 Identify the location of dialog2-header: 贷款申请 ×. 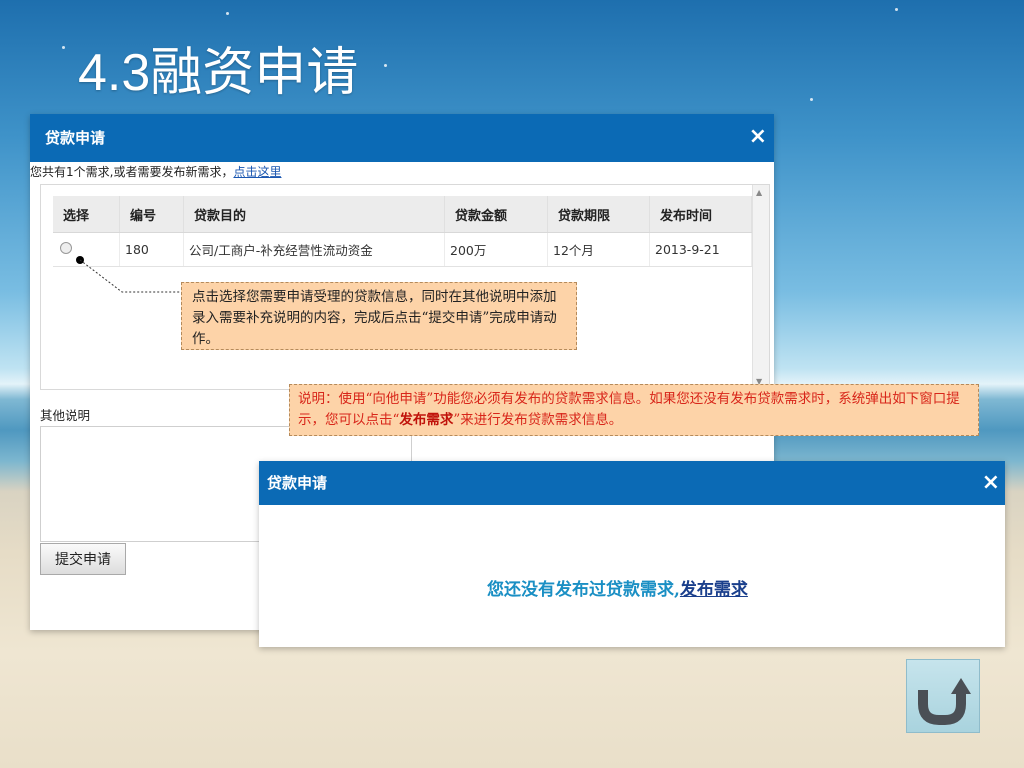
(632, 483).